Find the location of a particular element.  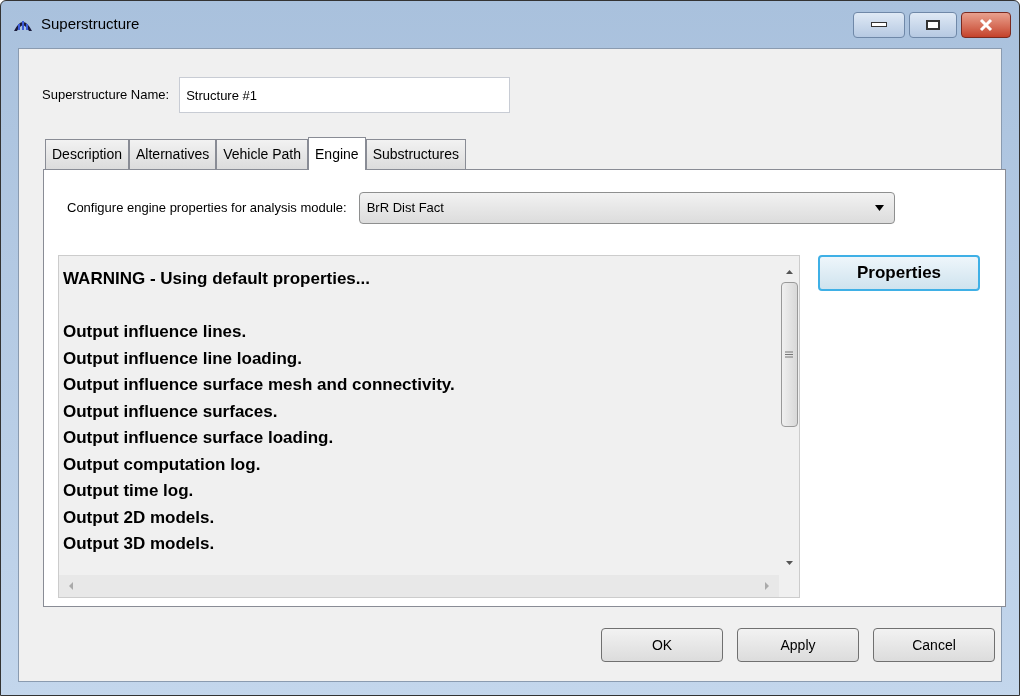

tab: Alternatives is located at coordinates (173, 154).